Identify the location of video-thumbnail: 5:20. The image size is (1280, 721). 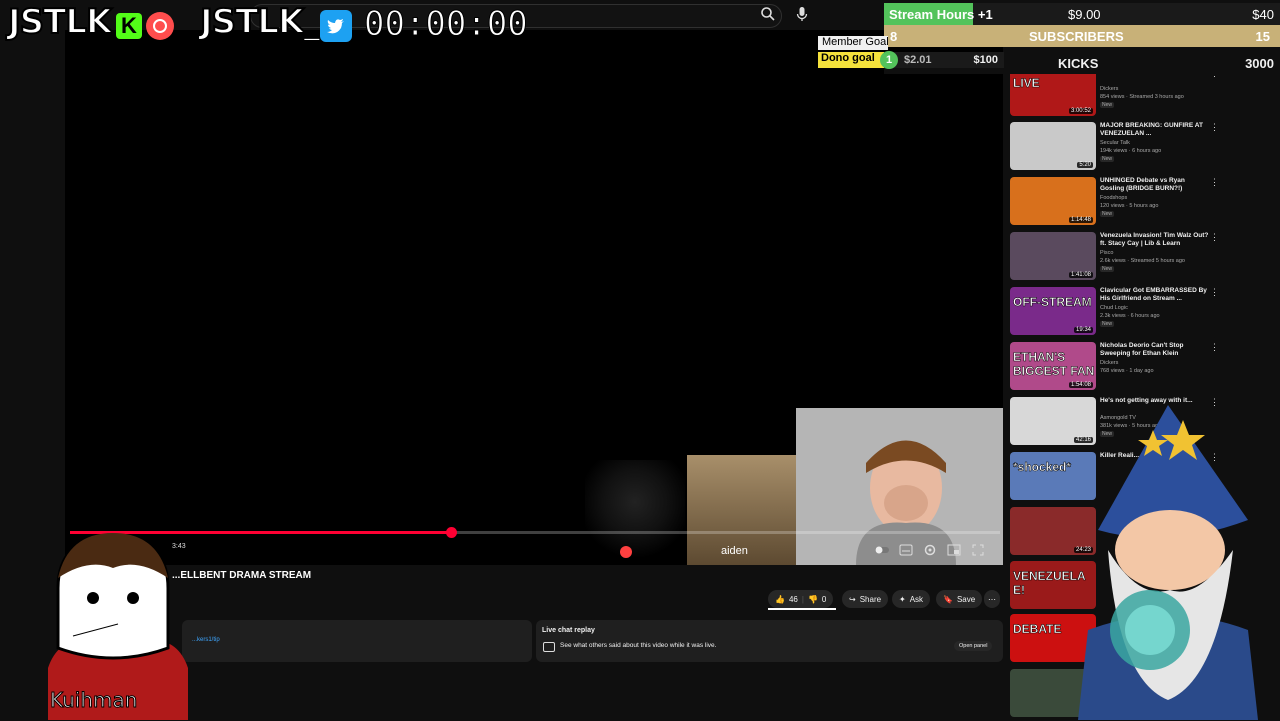
(1053, 146).